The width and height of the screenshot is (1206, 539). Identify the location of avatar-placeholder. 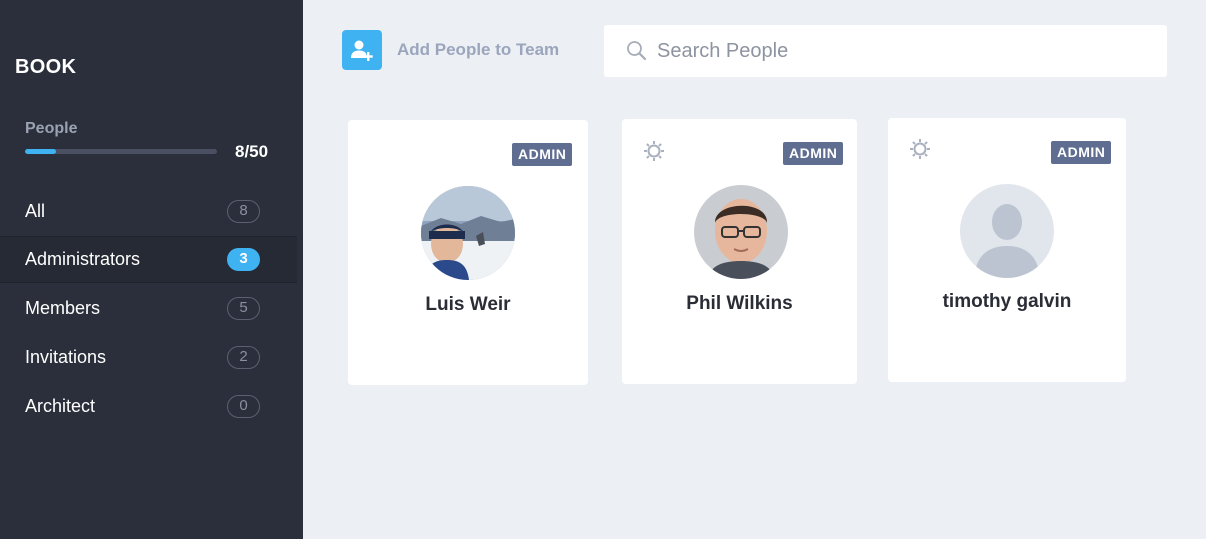
(1007, 231).